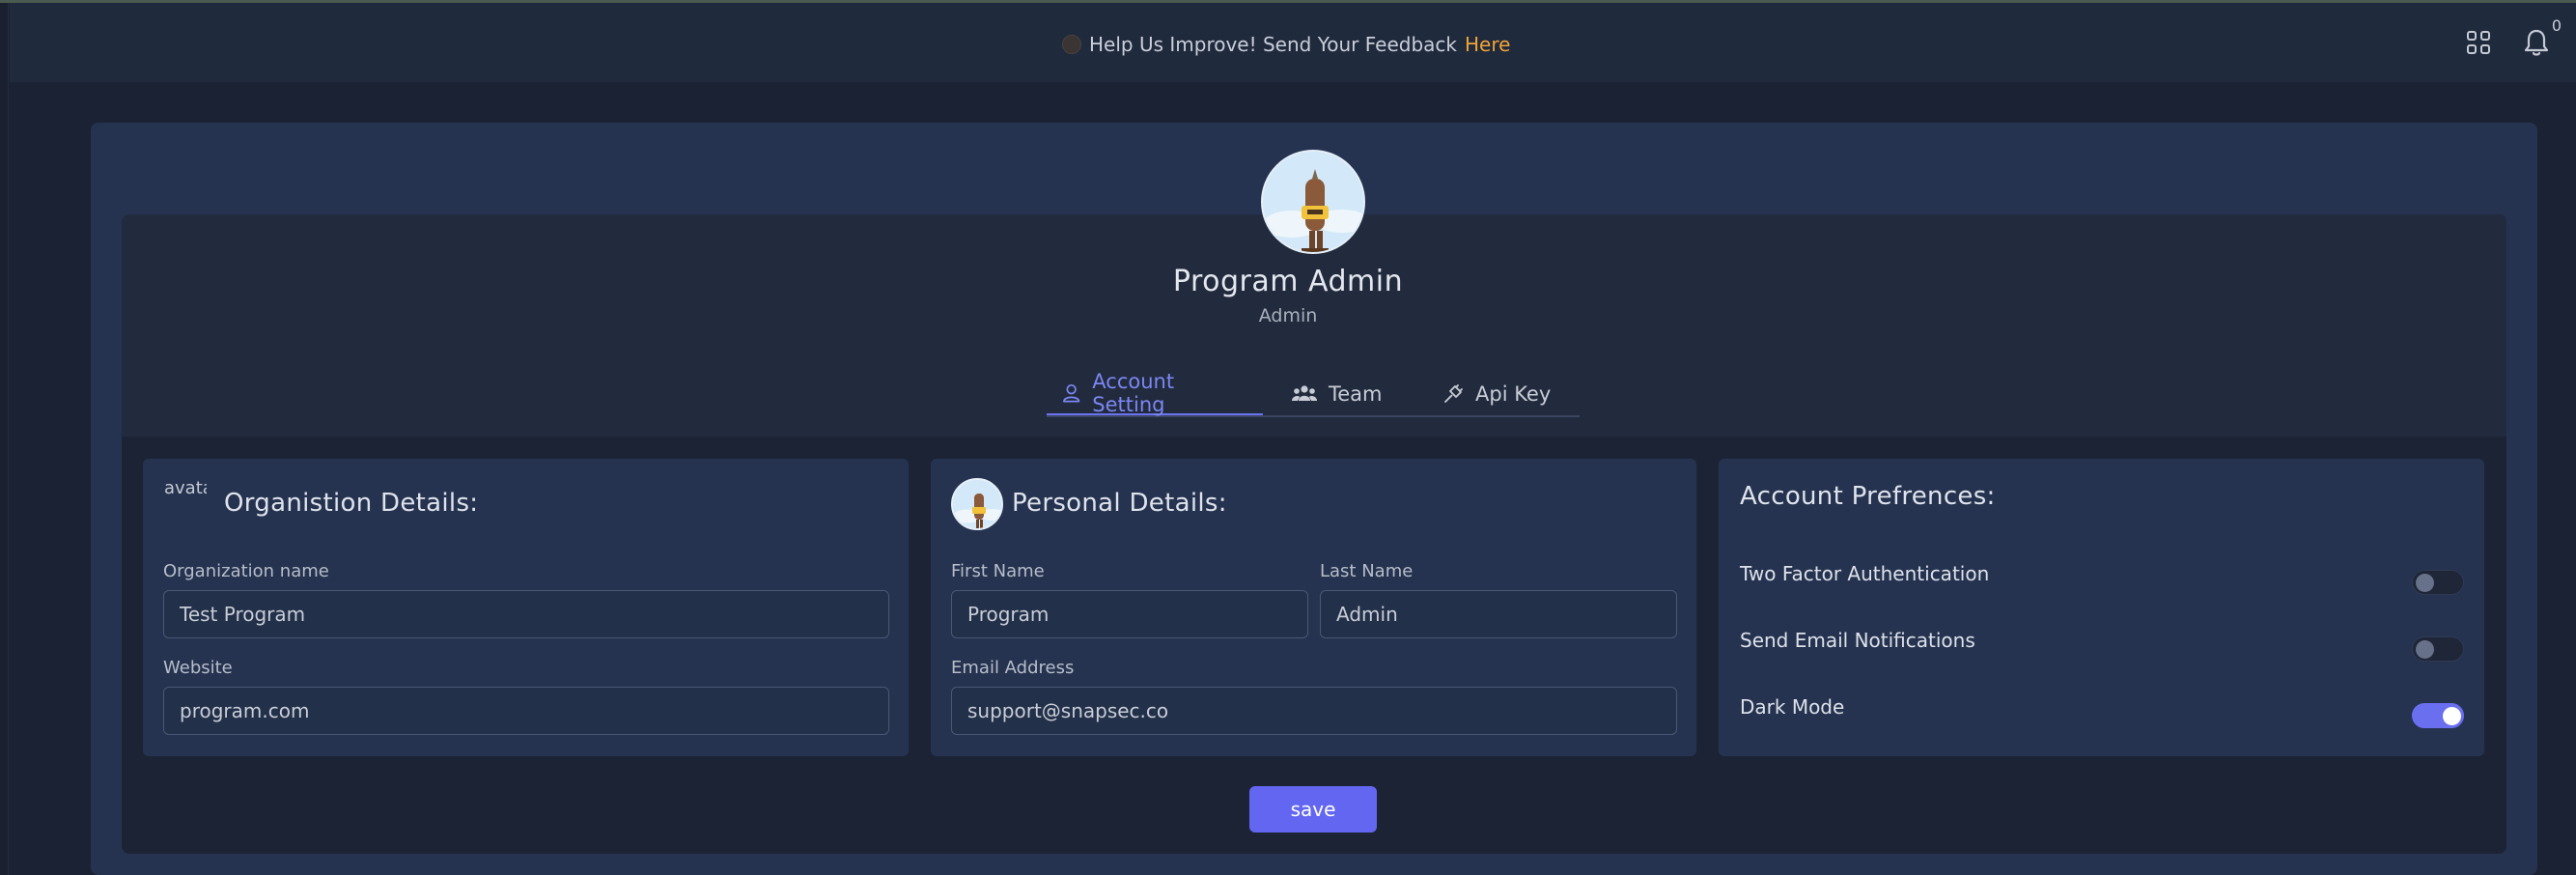 The height and width of the screenshot is (875, 2576). I want to click on settings-tabs: Account Setting Team Api Key, so click(1314, 393).